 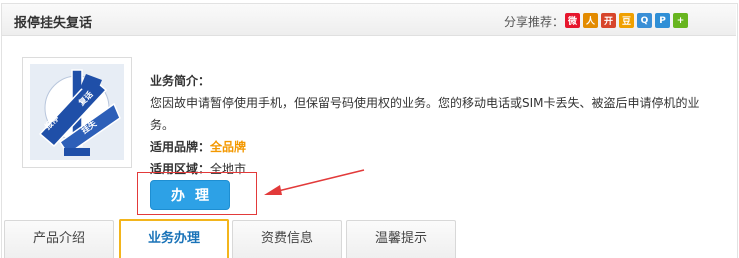 I want to click on page-title: 报停挂失复话, so click(x=53, y=23).